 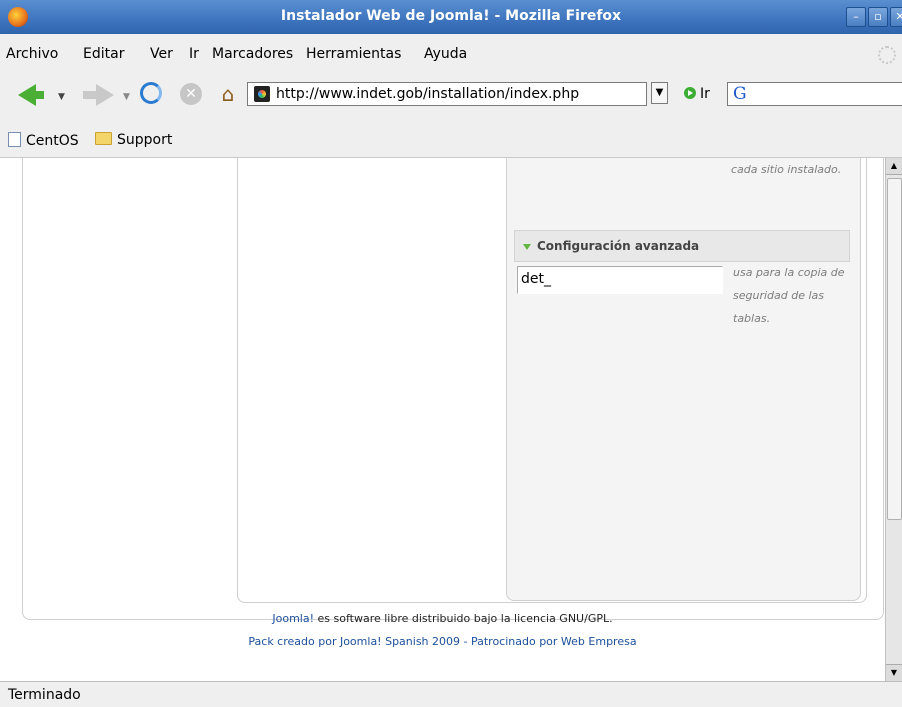 What do you see at coordinates (451, 140) in the screenshot?
I see `bookmarks-toolbar: CentOS Support` at bounding box center [451, 140].